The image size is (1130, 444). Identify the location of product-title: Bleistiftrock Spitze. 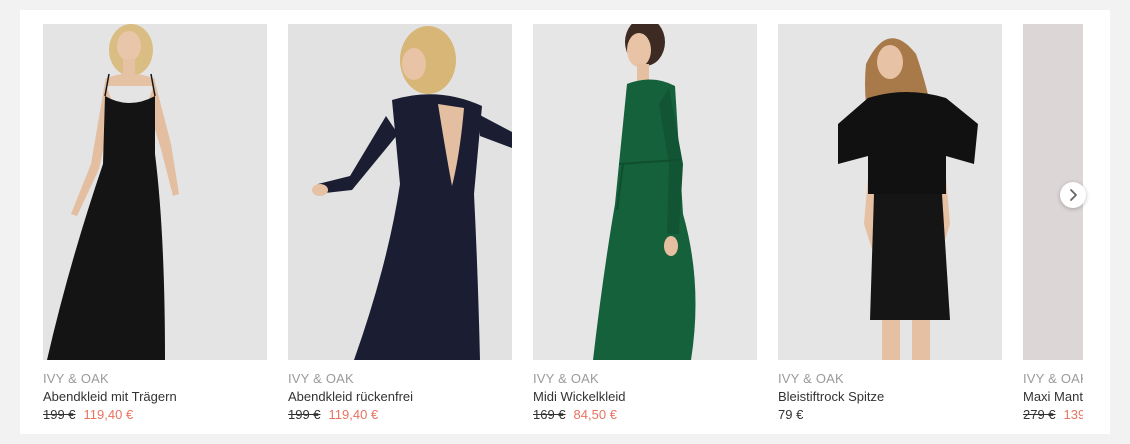
(831, 396).